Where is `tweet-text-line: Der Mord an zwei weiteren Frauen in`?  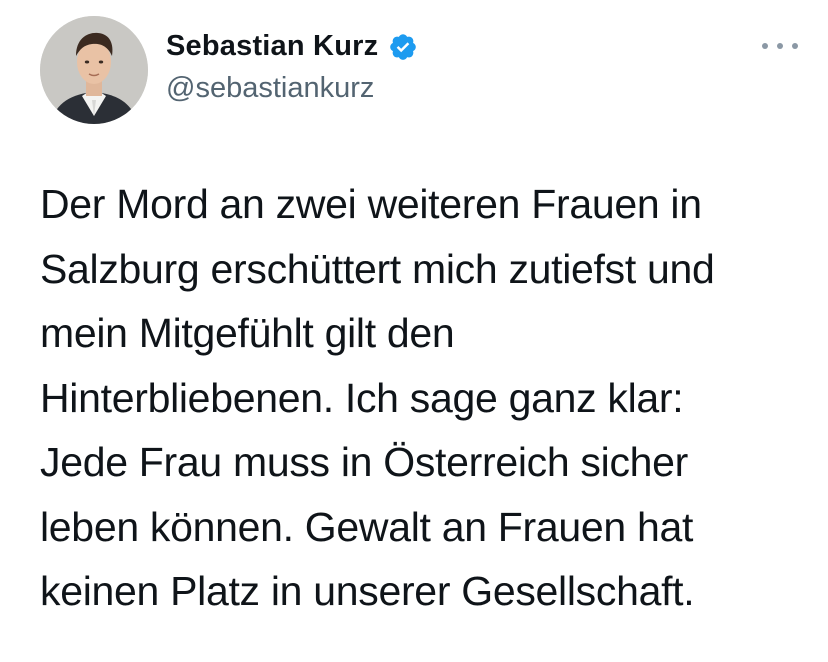 tweet-text-line: Der Mord an zwei weiteren Frauen in is located at coordinates (371, 204).